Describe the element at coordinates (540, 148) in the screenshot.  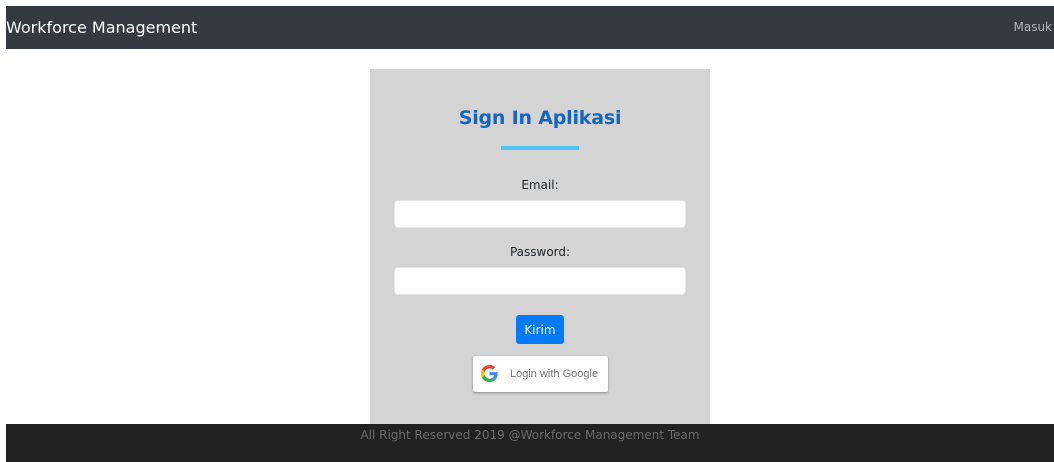
I see `title-underline` at that location.